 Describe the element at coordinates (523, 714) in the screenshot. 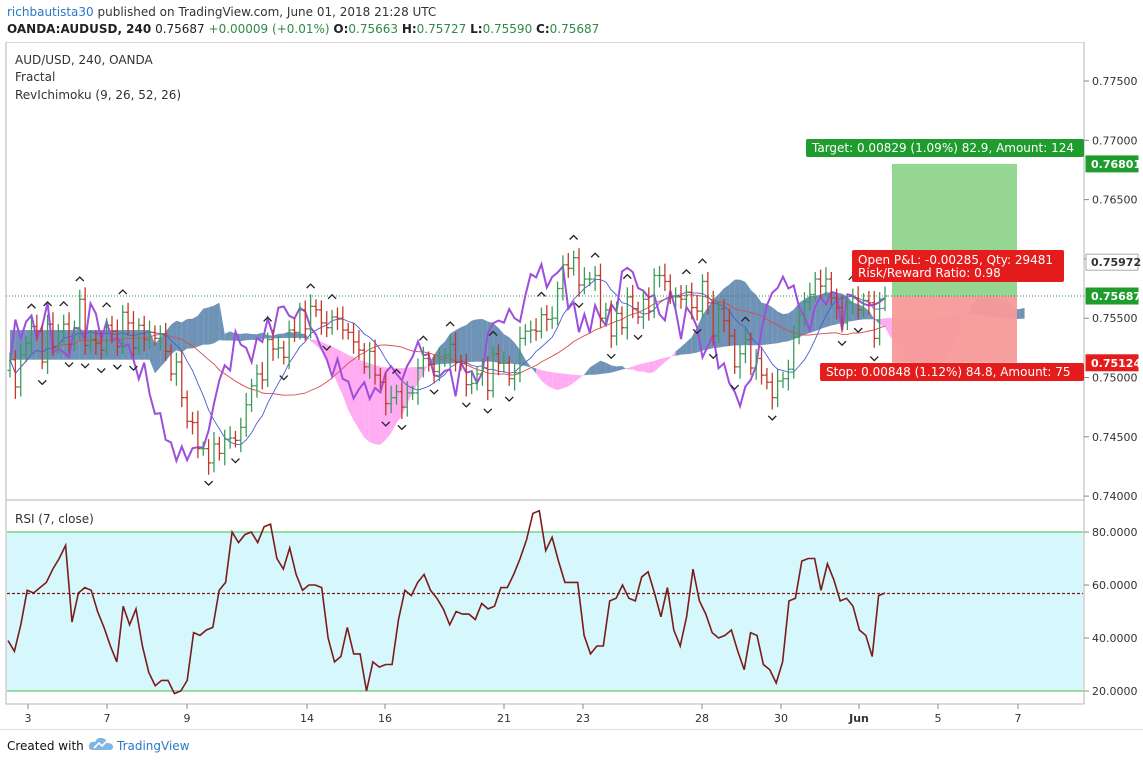

I see `time-axis: 3 7 9 14 16 21 23 28 30 Jun 5 7` at that location.